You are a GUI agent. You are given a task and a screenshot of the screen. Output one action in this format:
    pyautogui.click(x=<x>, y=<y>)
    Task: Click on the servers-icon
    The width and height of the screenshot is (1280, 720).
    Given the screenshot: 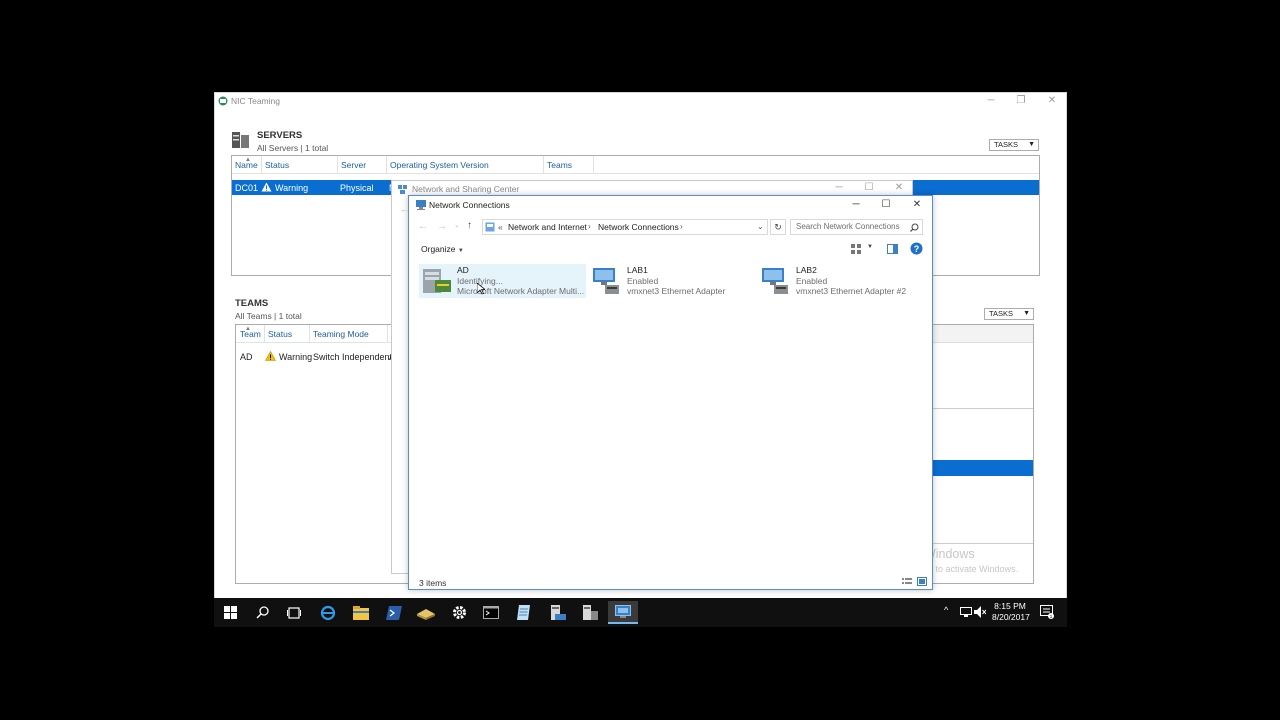 What is the action you would take?
    pyautogui.click(x=240, y=140)
    